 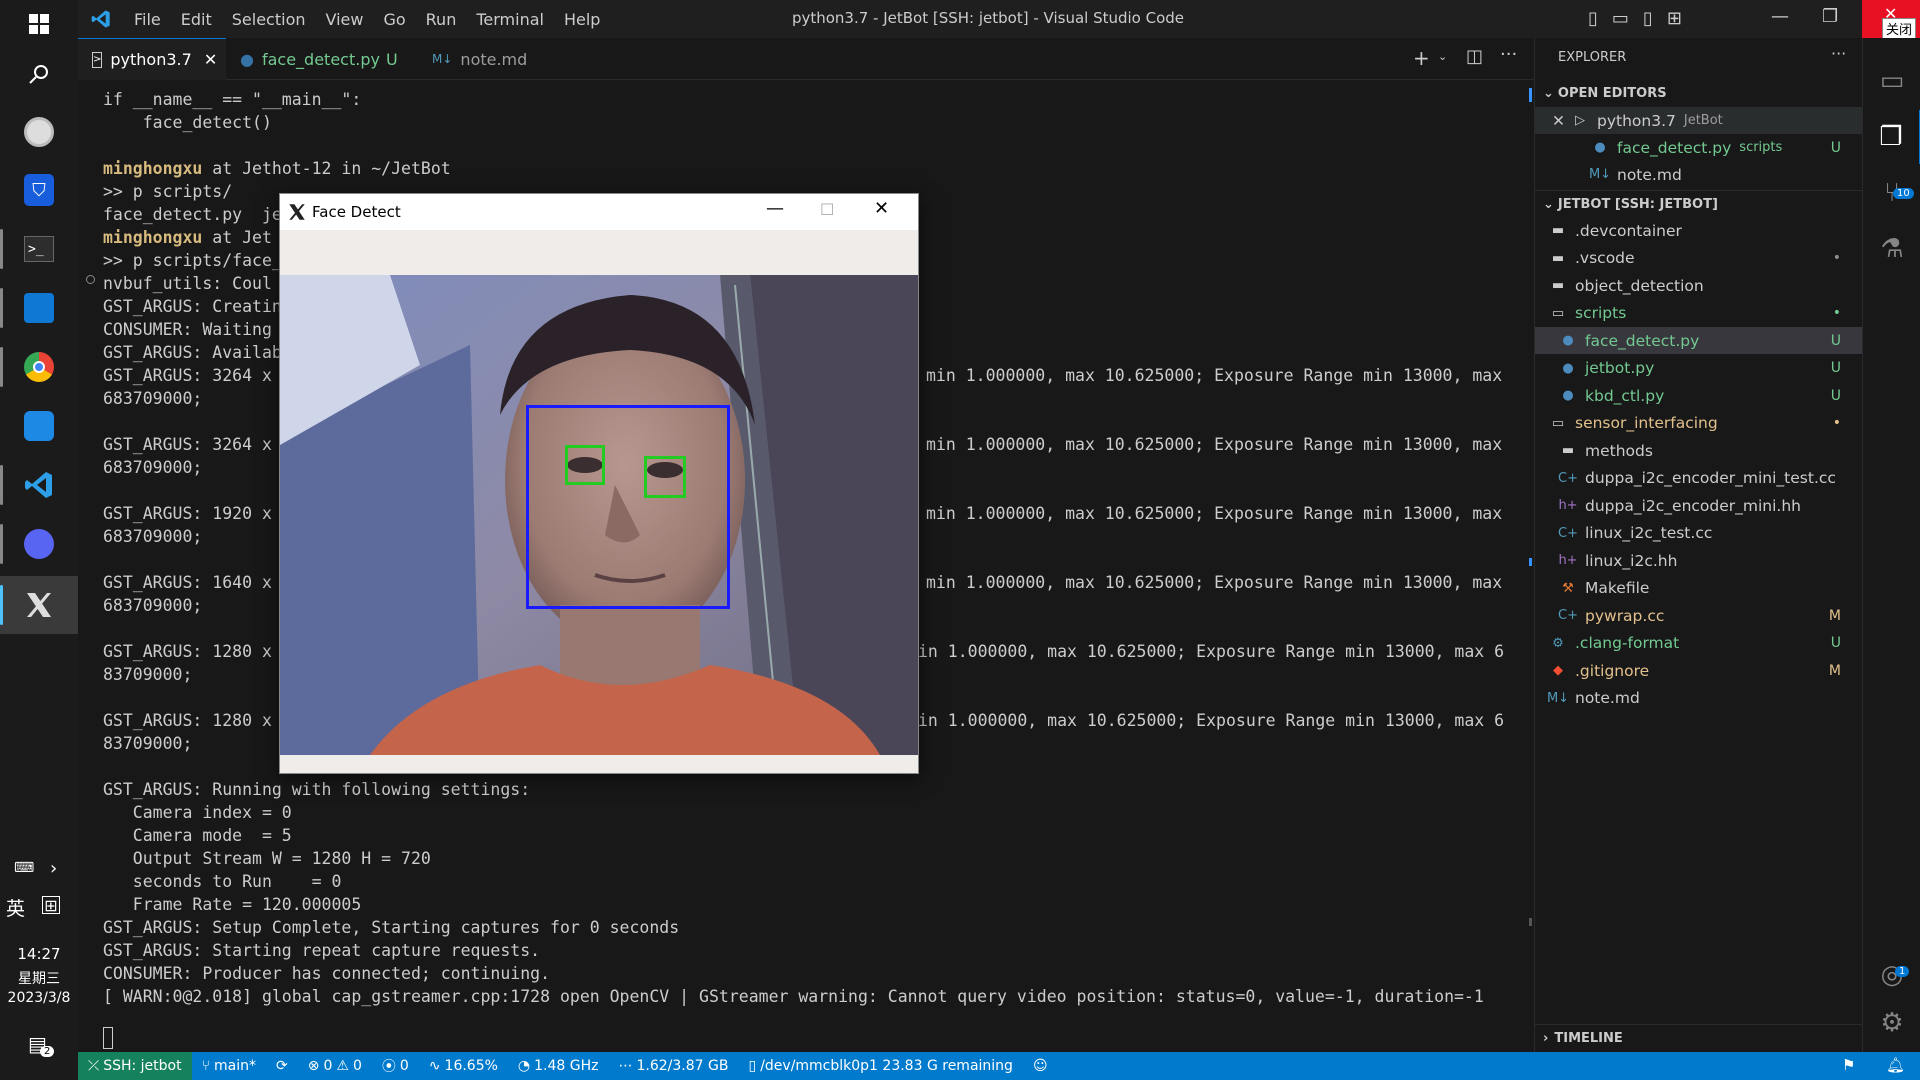 I want to click on file-tree-item: ▬ object_detection, so click(x=1699, y=285).